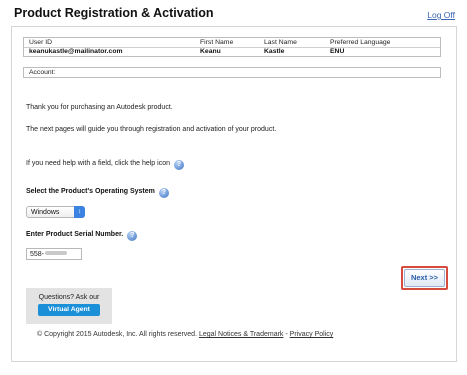 This screenshot has height=375, width=467. I want to click on last-name-header: Last Name, so click(280, 42).